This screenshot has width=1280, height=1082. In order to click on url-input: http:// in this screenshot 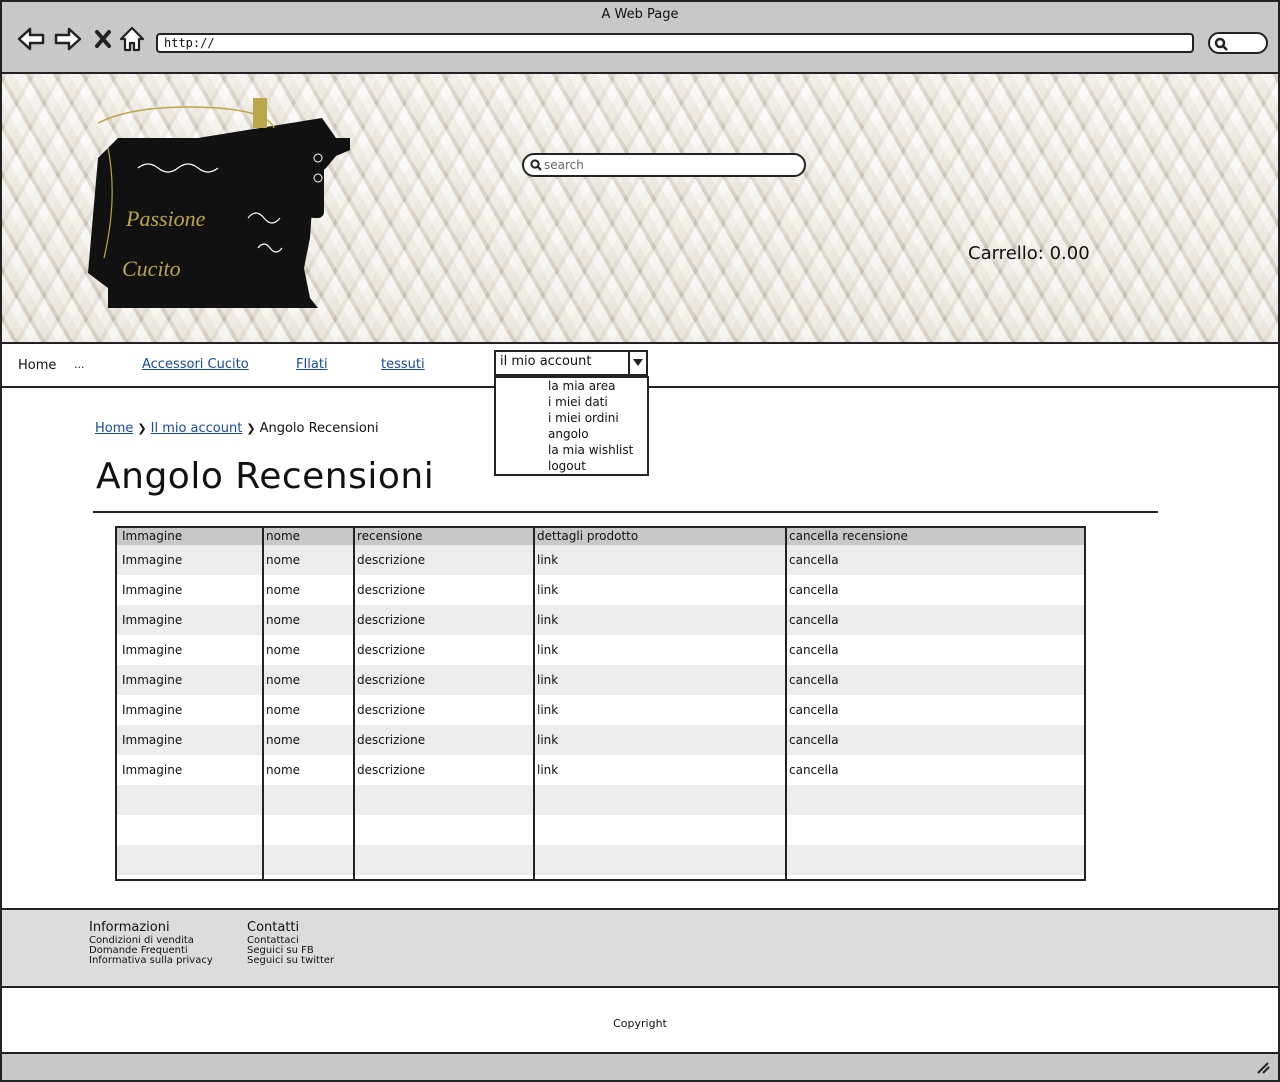, I will do `click(675, 43)`.